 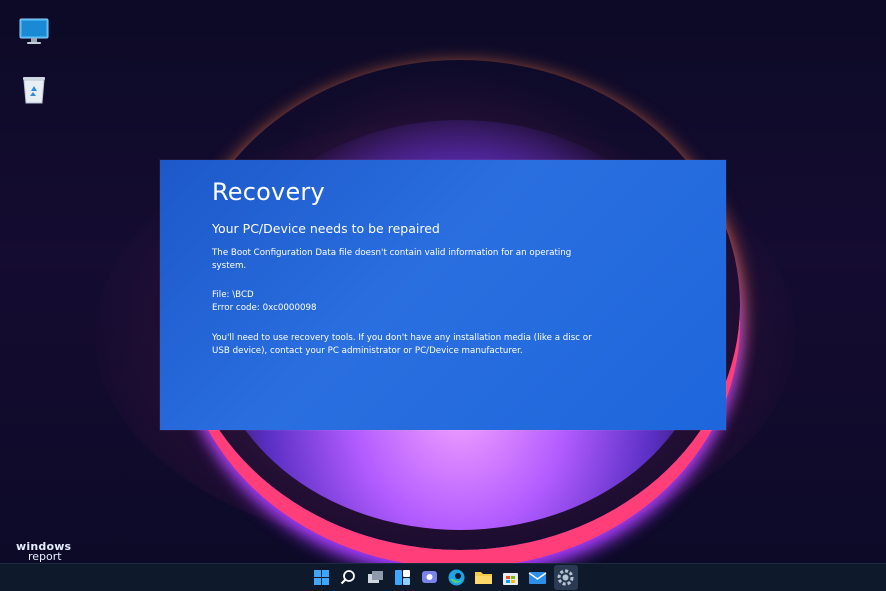 I want to click on mail-icon, so click(x=537, y=577).